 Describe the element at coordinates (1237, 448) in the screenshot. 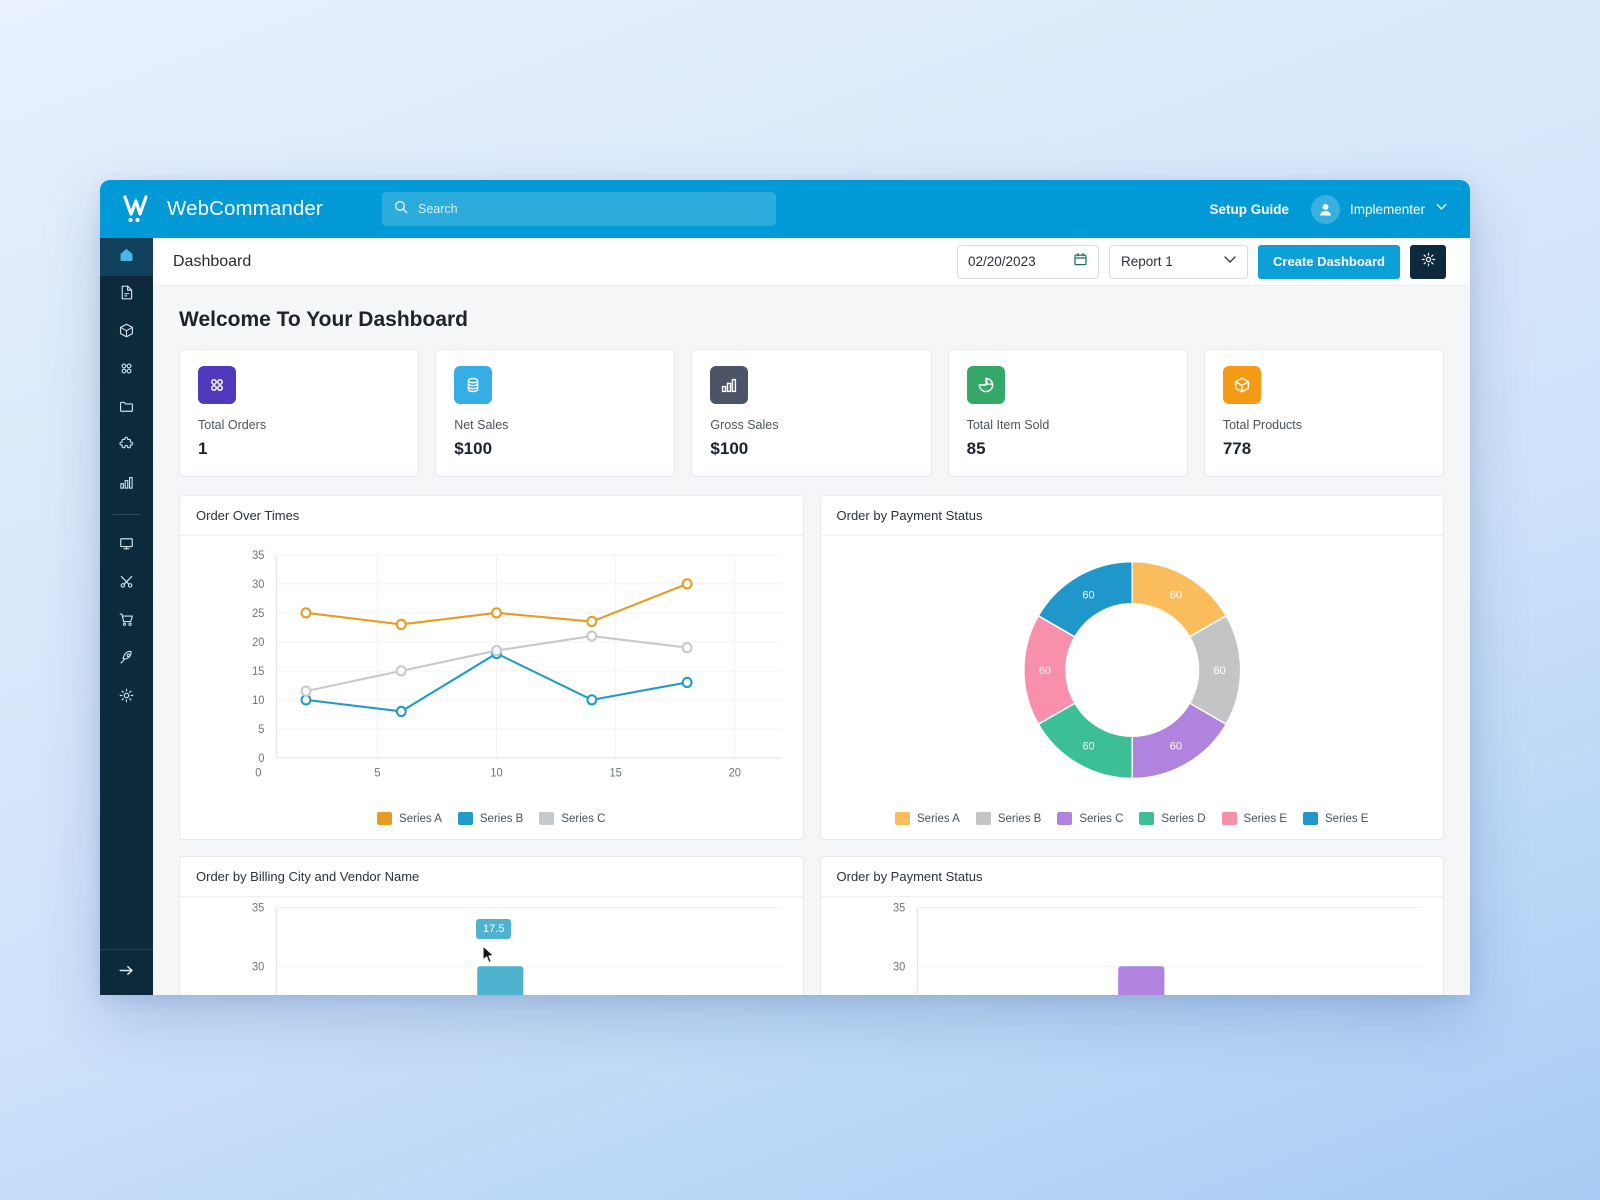

I see `kpi-value: 778` at that location.